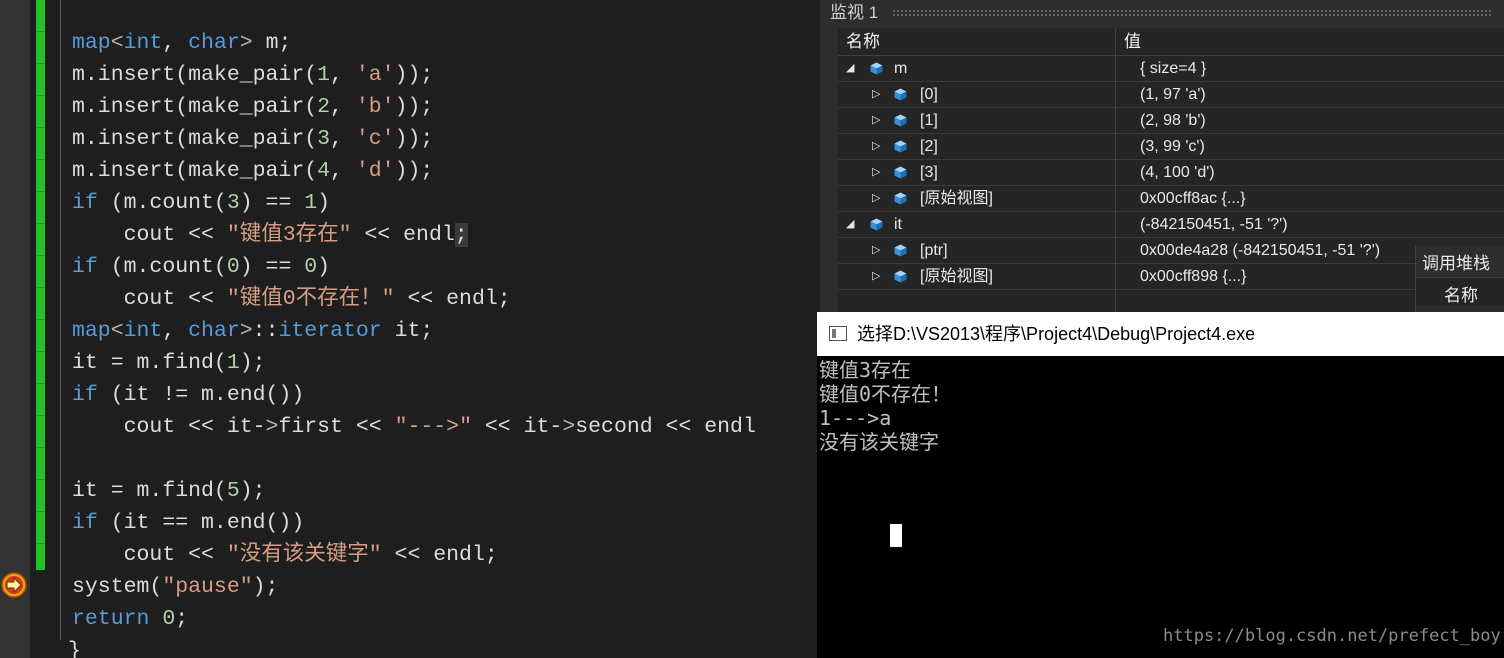 The height and width of the screenshot is (658, 1504). What do you see at coordinates (1190, 198) in the screenshot?
I see `watch-row-value: 0x00cff8ac {...}` at bounding box center [1190, 198].